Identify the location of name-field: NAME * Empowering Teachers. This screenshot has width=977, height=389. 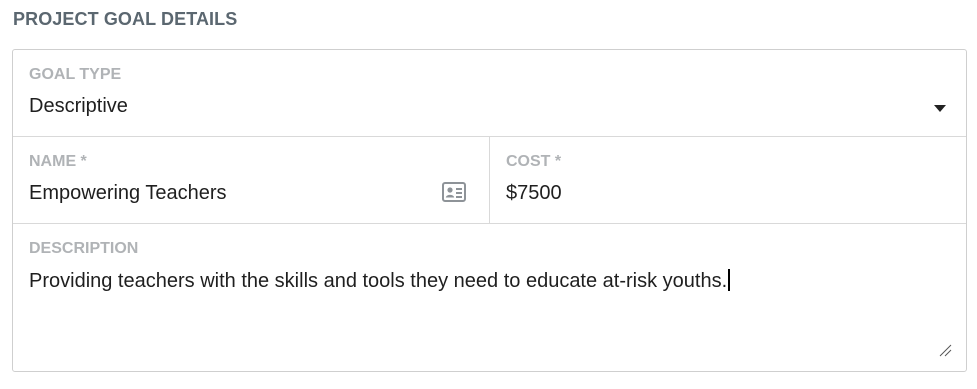
(251, 180).